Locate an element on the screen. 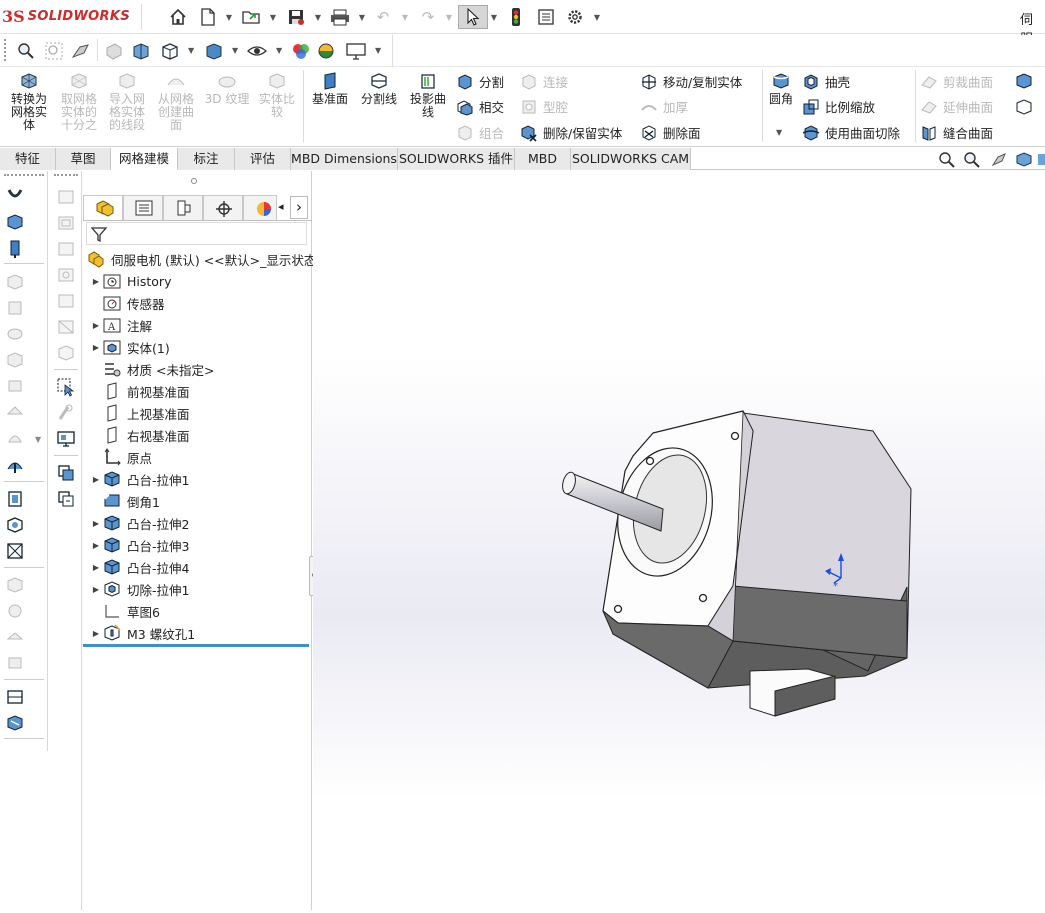 This screenshot has height=913, width=1045. tab-sketch: 草图 is located at coordinates (83, 159).